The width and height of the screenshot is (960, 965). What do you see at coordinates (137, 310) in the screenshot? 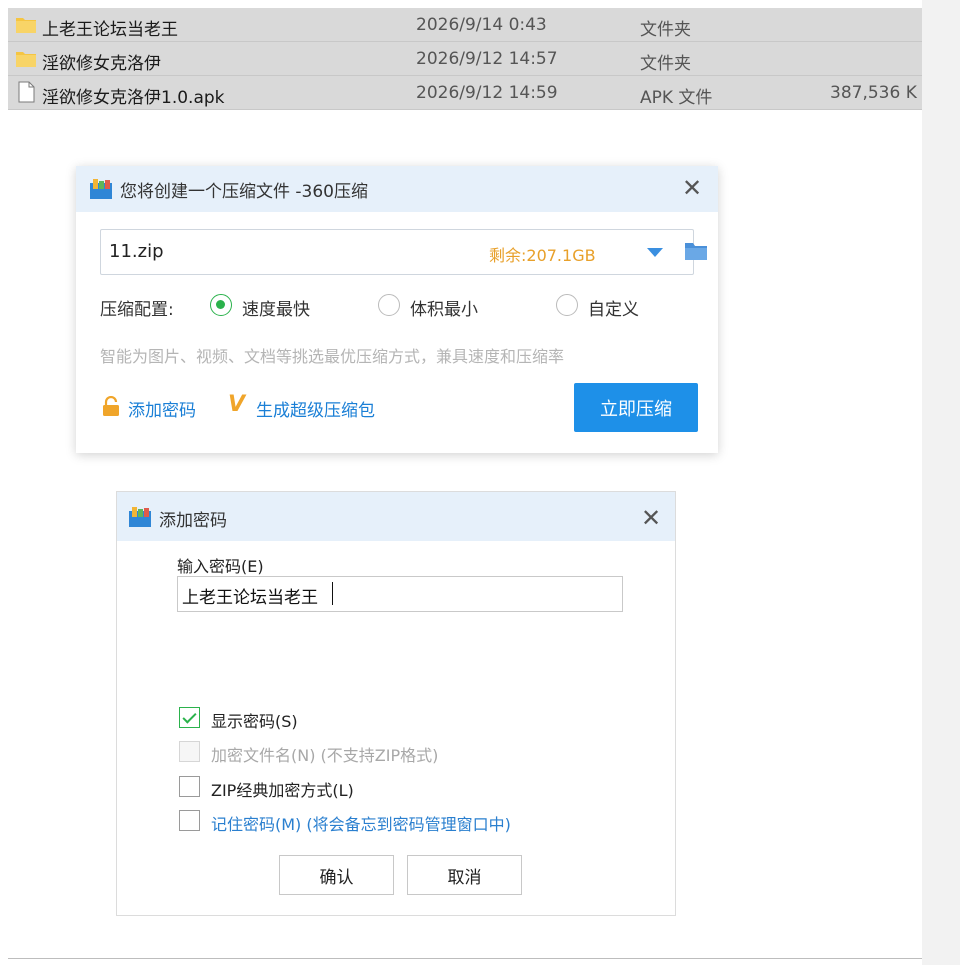
I see `compress-config-label: 压缩配置:` at bounding box center [137, 310].